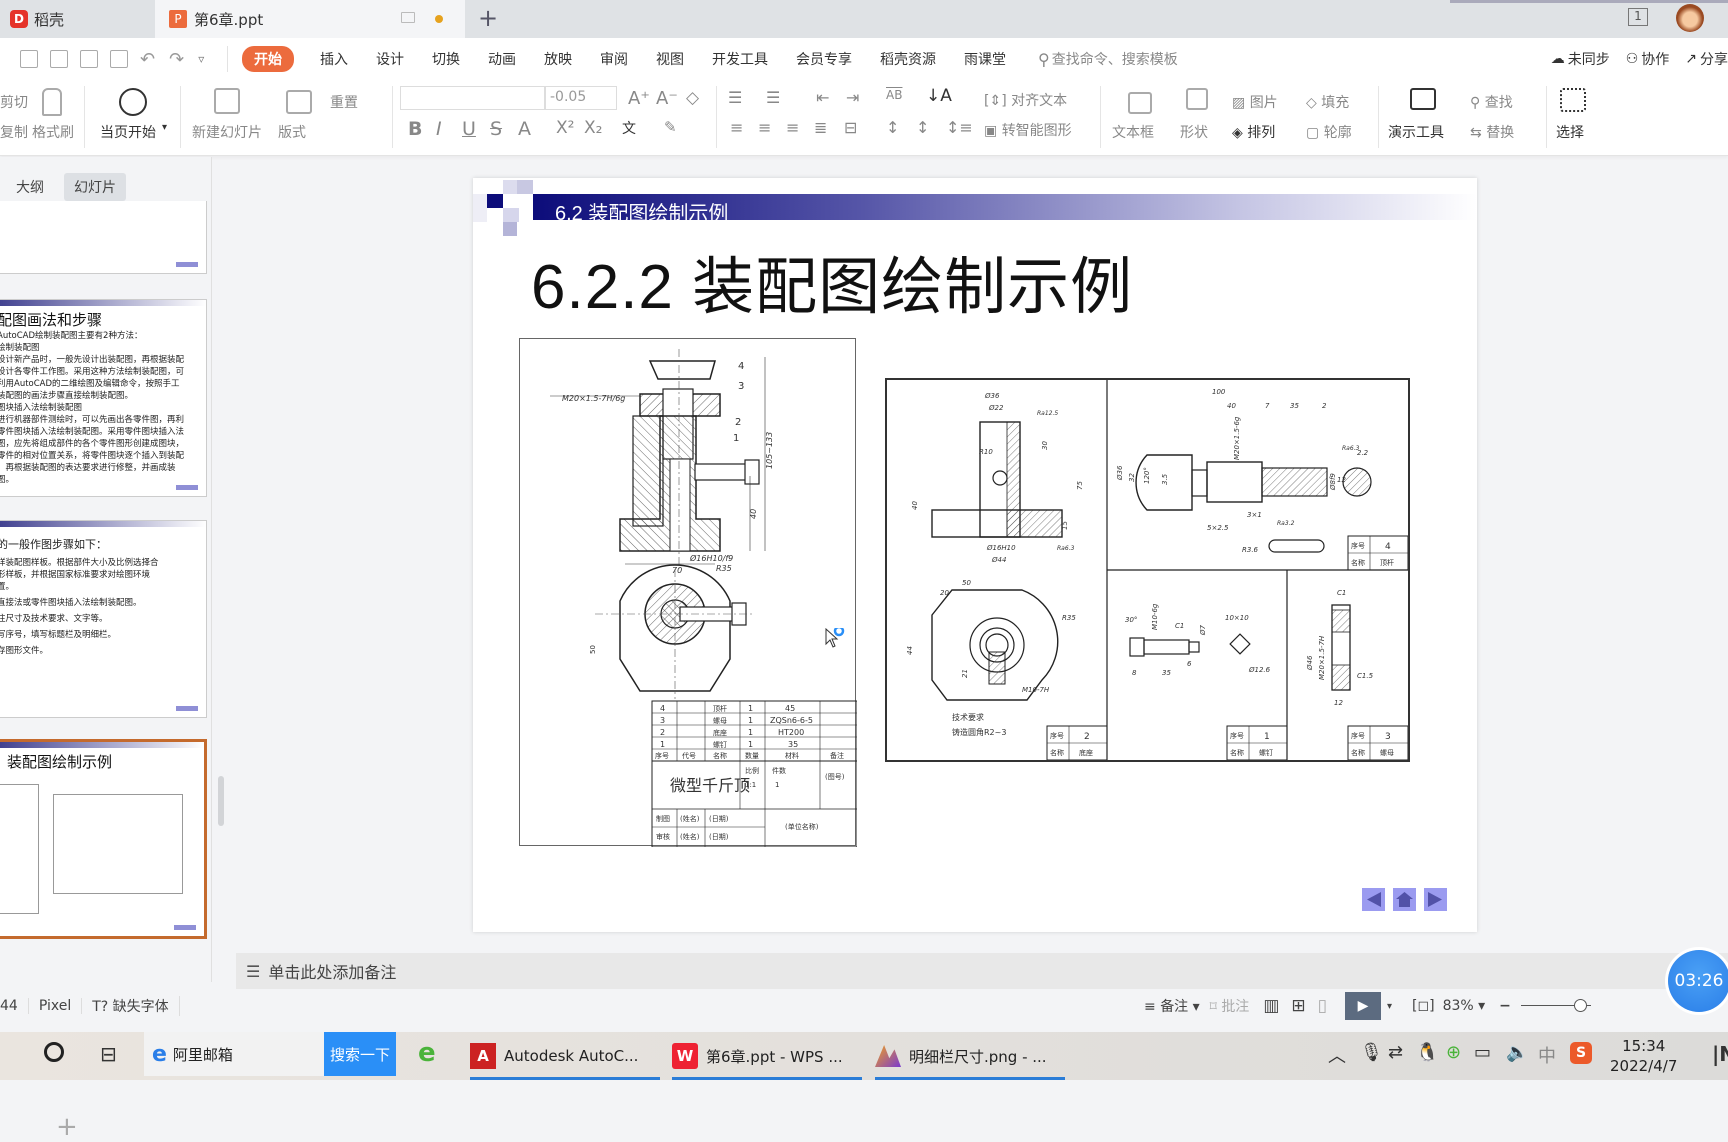 The height and width of the screenshot is (1142, 1728). Describe the element at coordinates (1337, 1055) in the screenshot. I see `tray-expand-icon: ︿` at that location.